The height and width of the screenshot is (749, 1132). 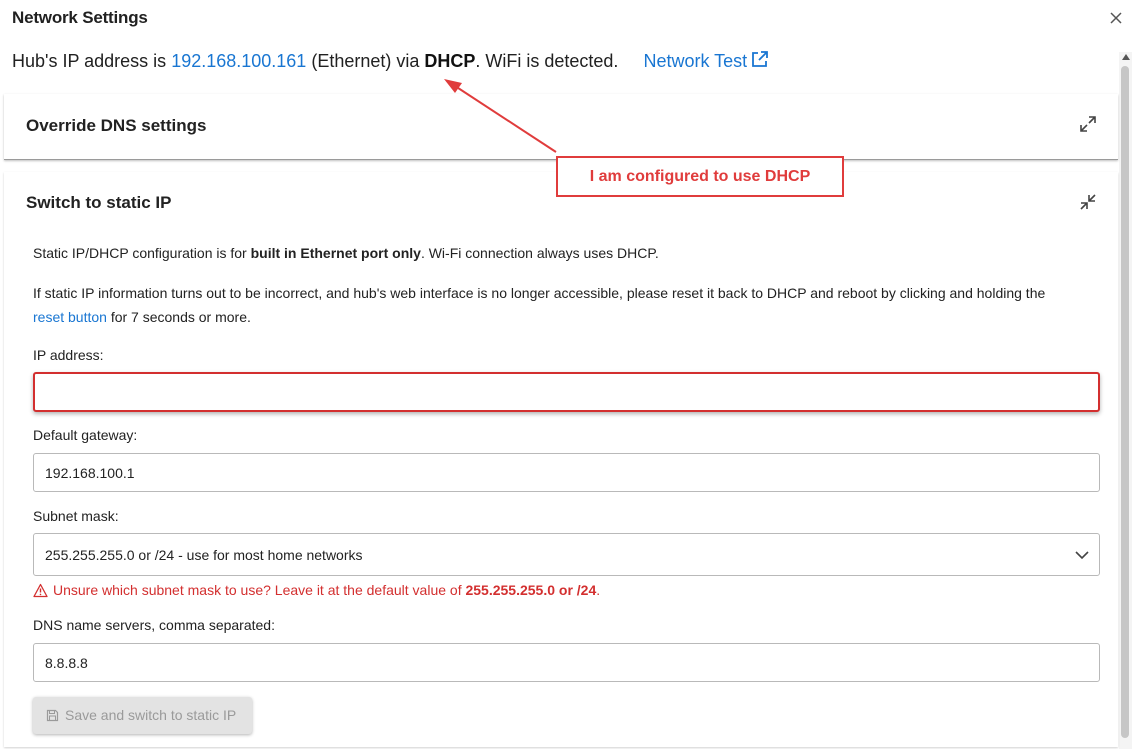 What do you see at coordinates (154, 625) in the screenshot?
I see `dns-servers-label: DNS name servers, comma separated:` at bounding box center [154, 625].